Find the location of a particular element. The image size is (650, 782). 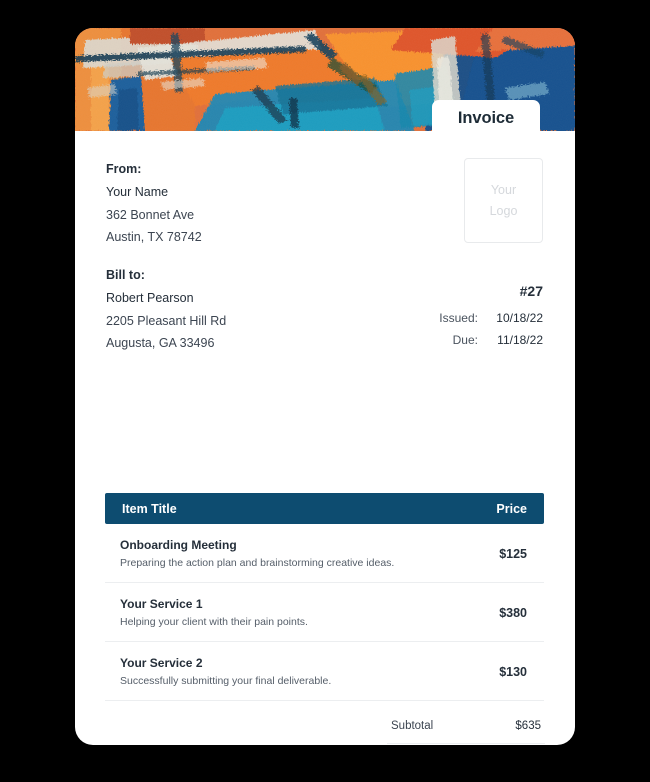

logo-placeholder-line2: Logo is located at coordinates (503, 210).